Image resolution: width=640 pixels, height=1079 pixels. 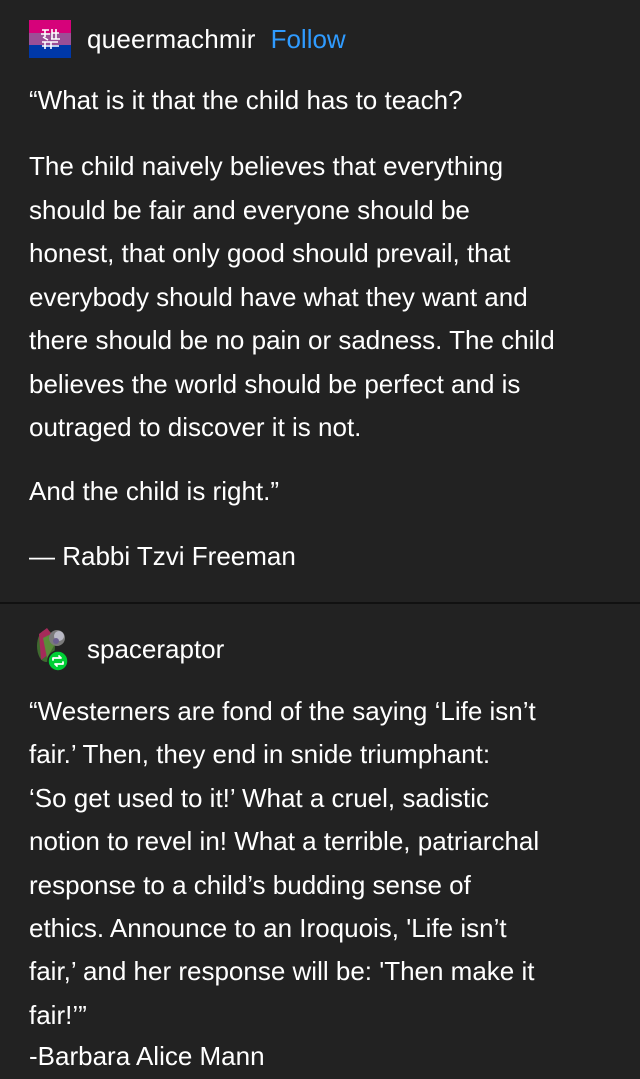 I want to click on username: queermachmir, so click(x=171, y=39).